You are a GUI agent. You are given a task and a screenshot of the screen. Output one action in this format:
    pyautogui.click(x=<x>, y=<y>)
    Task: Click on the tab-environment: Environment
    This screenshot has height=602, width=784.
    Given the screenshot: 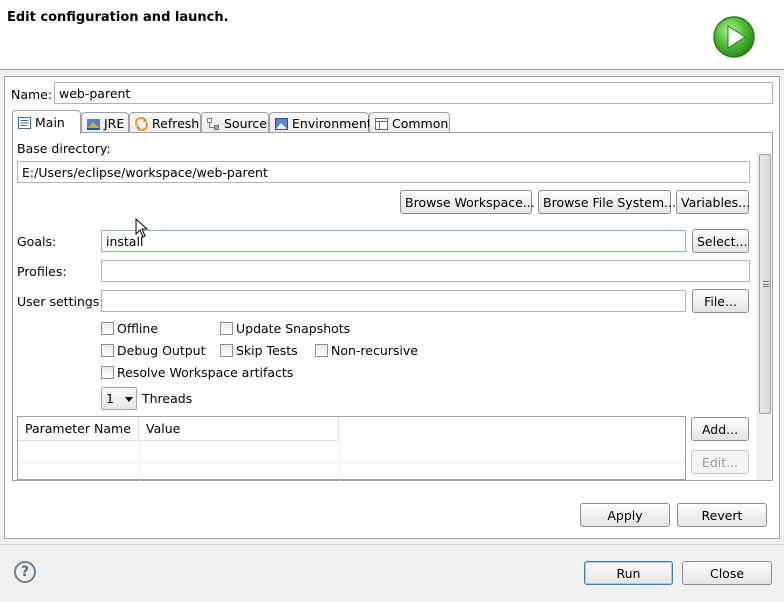 What is the action you would take?
    pyautogui.click(x=320, y=123)
    